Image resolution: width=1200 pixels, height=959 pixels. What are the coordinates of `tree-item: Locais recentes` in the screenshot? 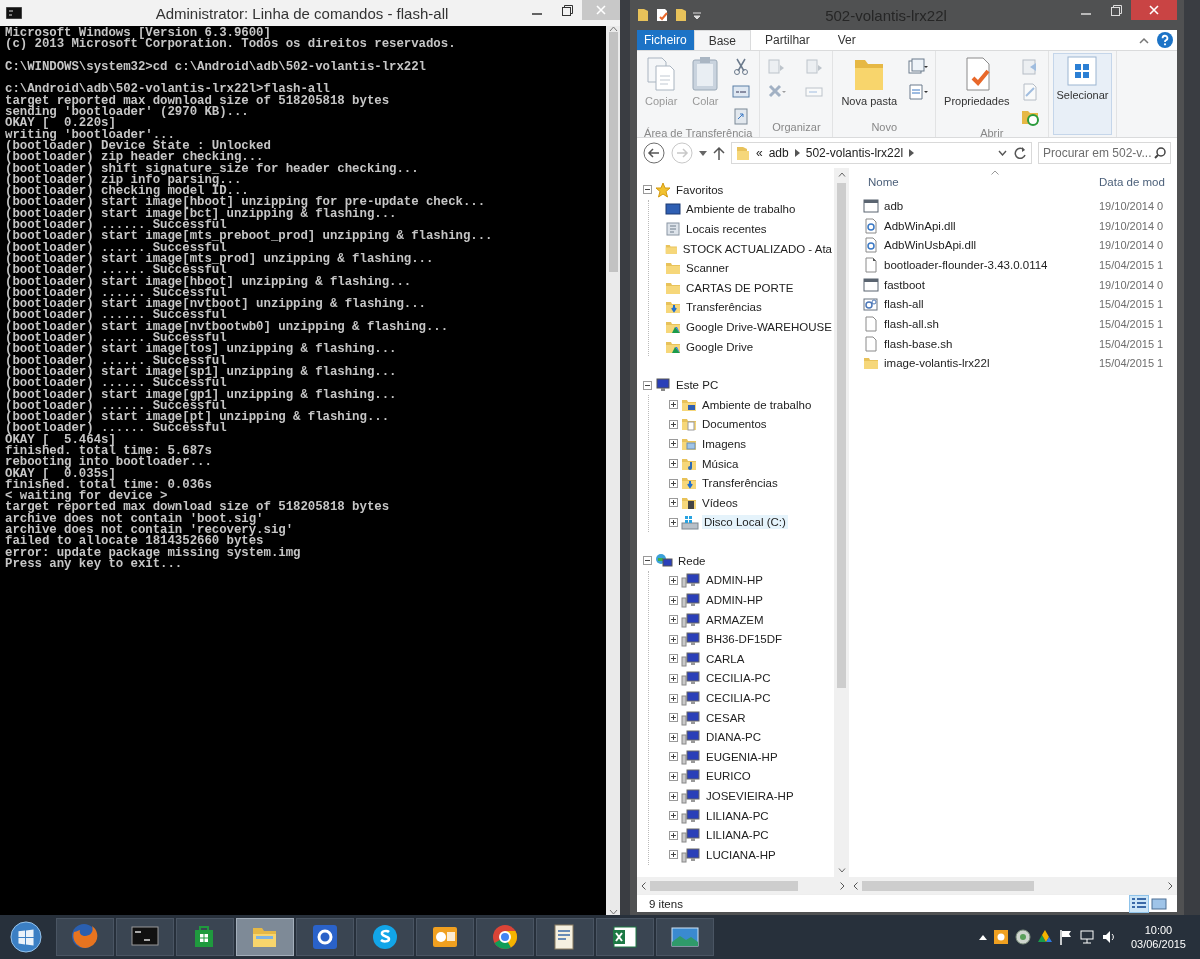 It's located at (726, 229).